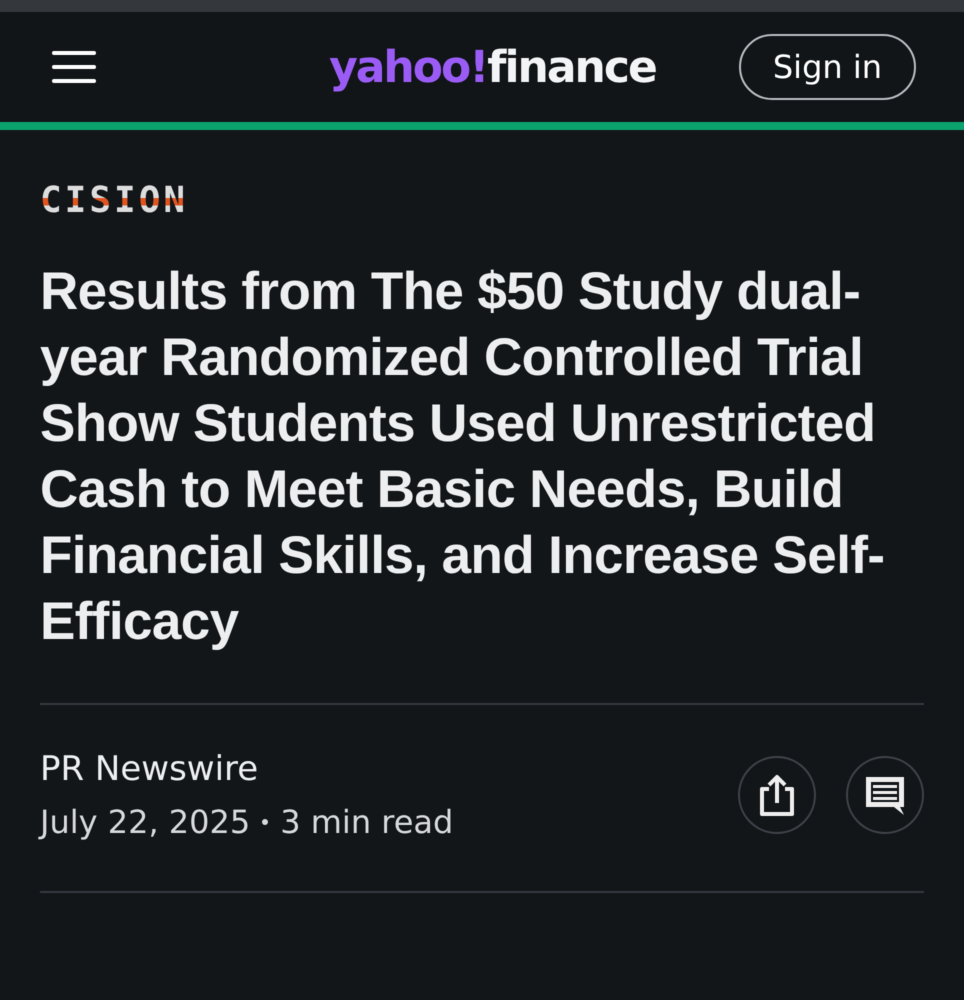 This screenshot has width=964, height=1000. What do you see at coordinates (145, 822) in the screenshot?
I see `publish-date: July 22, 2025` at bounding box center [145, 822].